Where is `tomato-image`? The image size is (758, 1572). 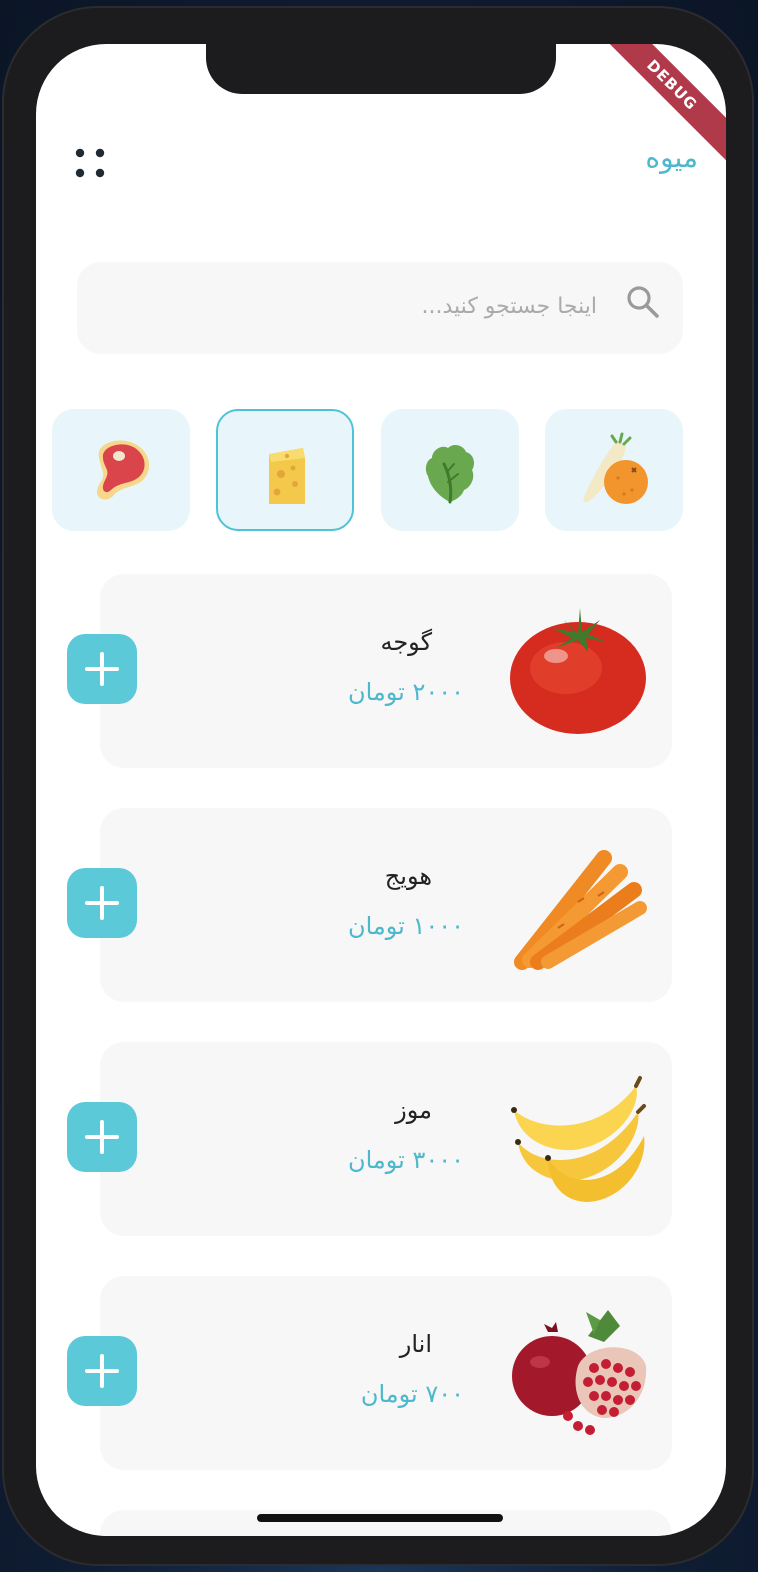
tomato-image is located at coordinates (578, 671).